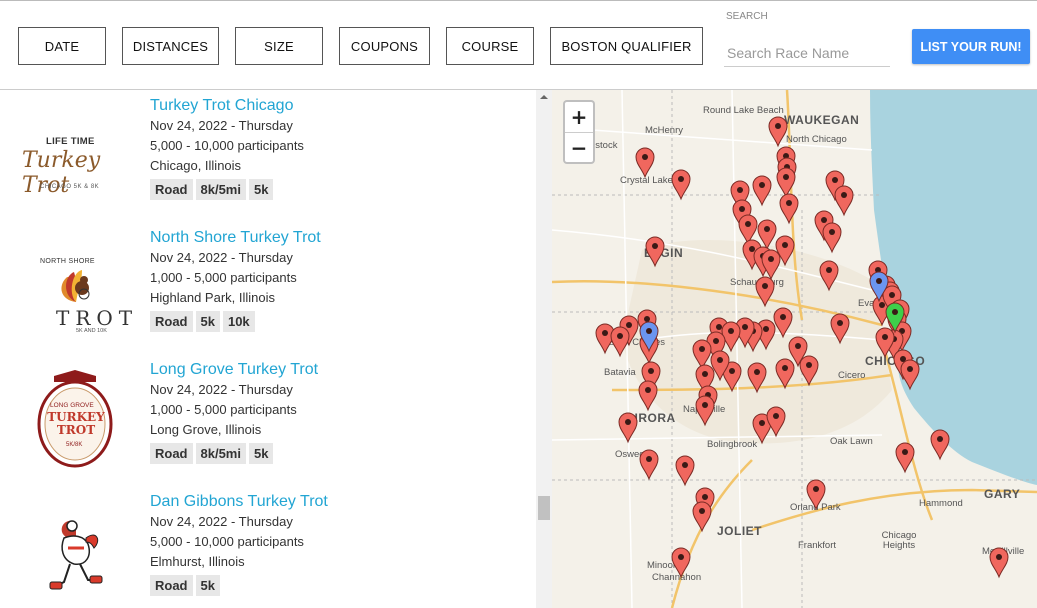 Image resolution: width=1037 pixels, height=608 pixels. Describe the element at coordinates (61, 173) in the screenshot. I see `logo-main-text: Turkey Trot` at that location.